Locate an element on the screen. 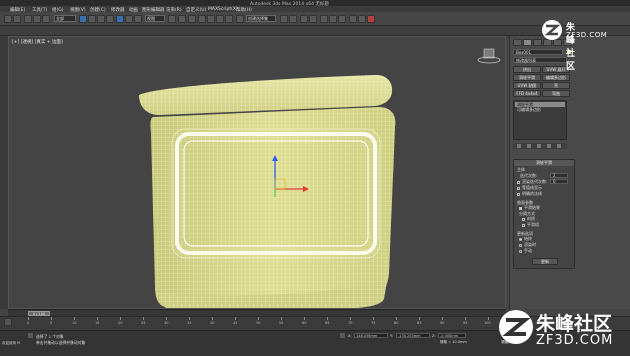 This screenshot has width=630, height=356. select-manipulate-icon is located at coordinates (182, 18).